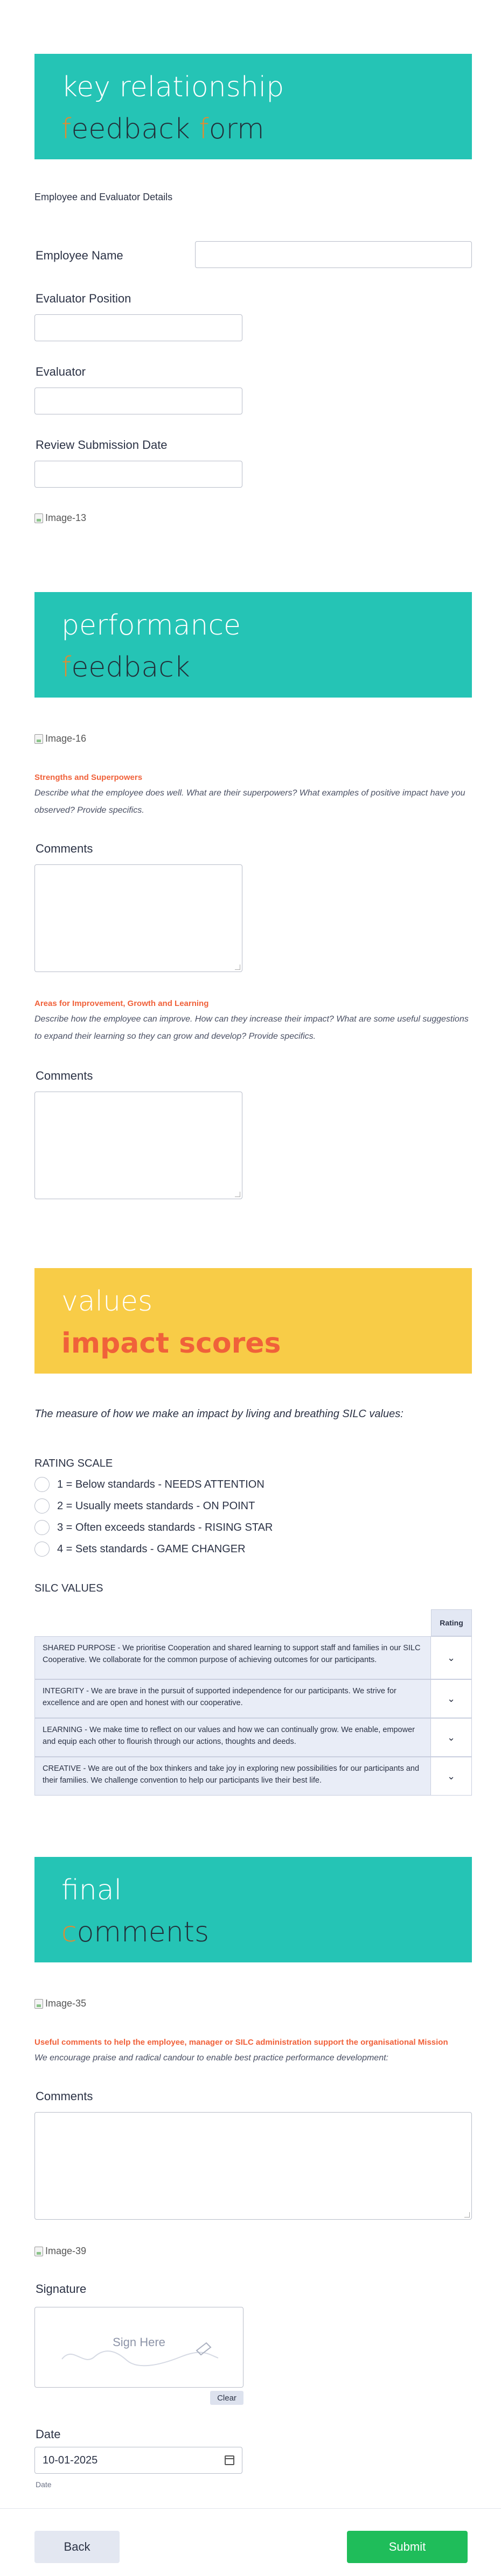 This screenshot has width=501, height=2576. What do you see at coordinates (70, 2460) in the screenshot?
I see `date-value: 10-01-2025` at bounding box center [70, 2460].